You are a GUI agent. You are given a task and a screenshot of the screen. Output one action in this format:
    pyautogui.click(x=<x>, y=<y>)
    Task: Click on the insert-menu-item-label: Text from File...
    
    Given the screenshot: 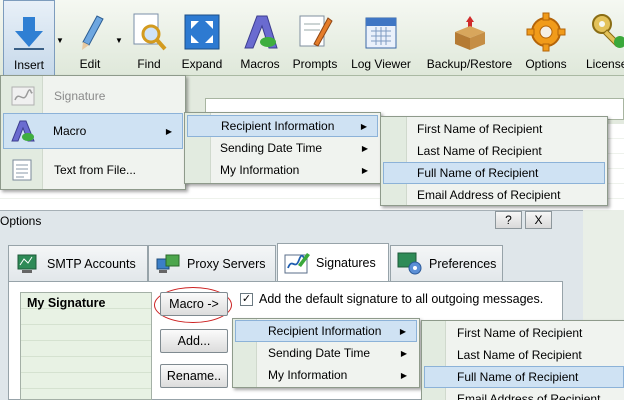 What is the action you would take?
    pyautogui.click(x=95, y=170)
    